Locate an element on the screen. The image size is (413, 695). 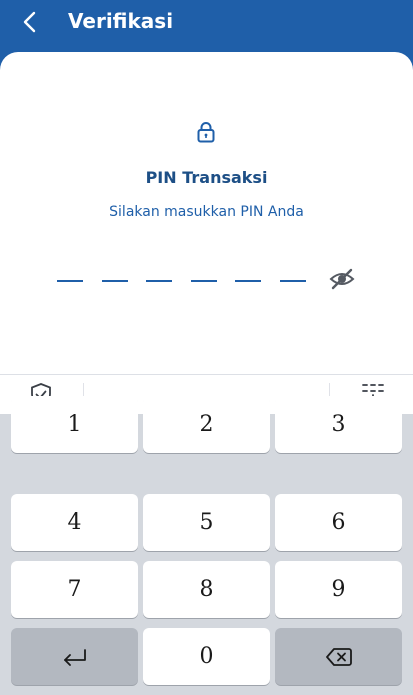
app-bar: Verifikasi is located at coordinates (206, 26).